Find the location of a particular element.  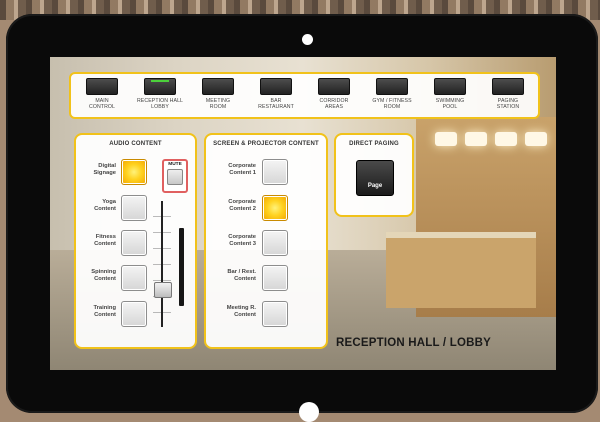

audio-label-yoga: Yoga Content is located at coordinates (98, 206).